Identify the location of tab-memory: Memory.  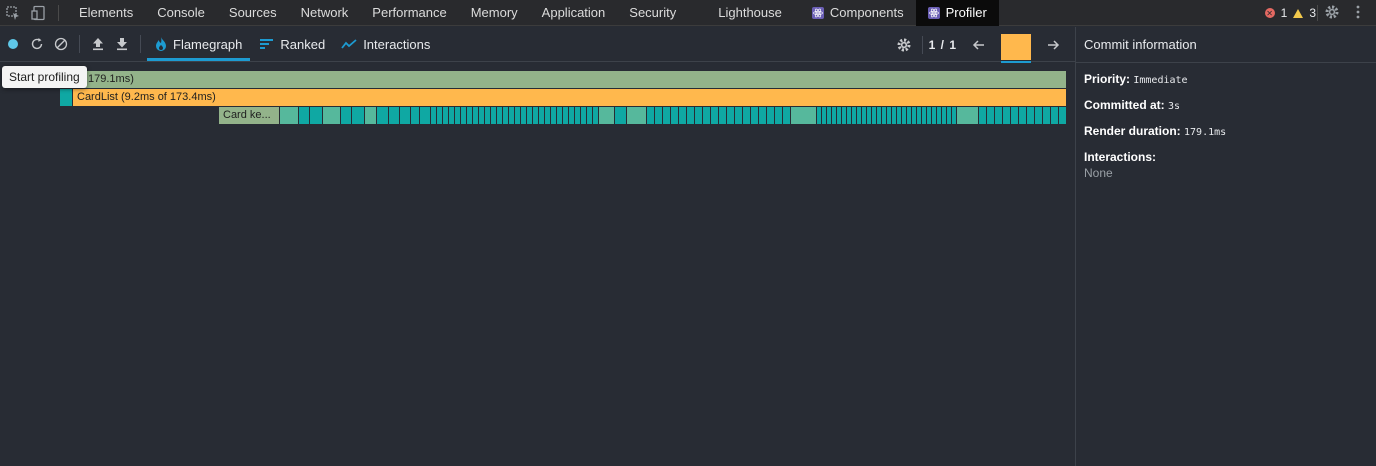
(494, 13).